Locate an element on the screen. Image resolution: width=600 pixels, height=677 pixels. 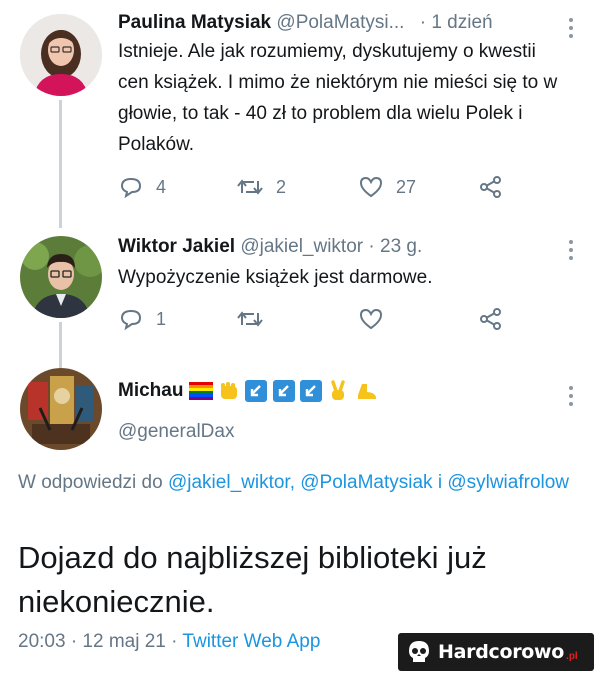
retweet-button is located at coordinates (250, 319).